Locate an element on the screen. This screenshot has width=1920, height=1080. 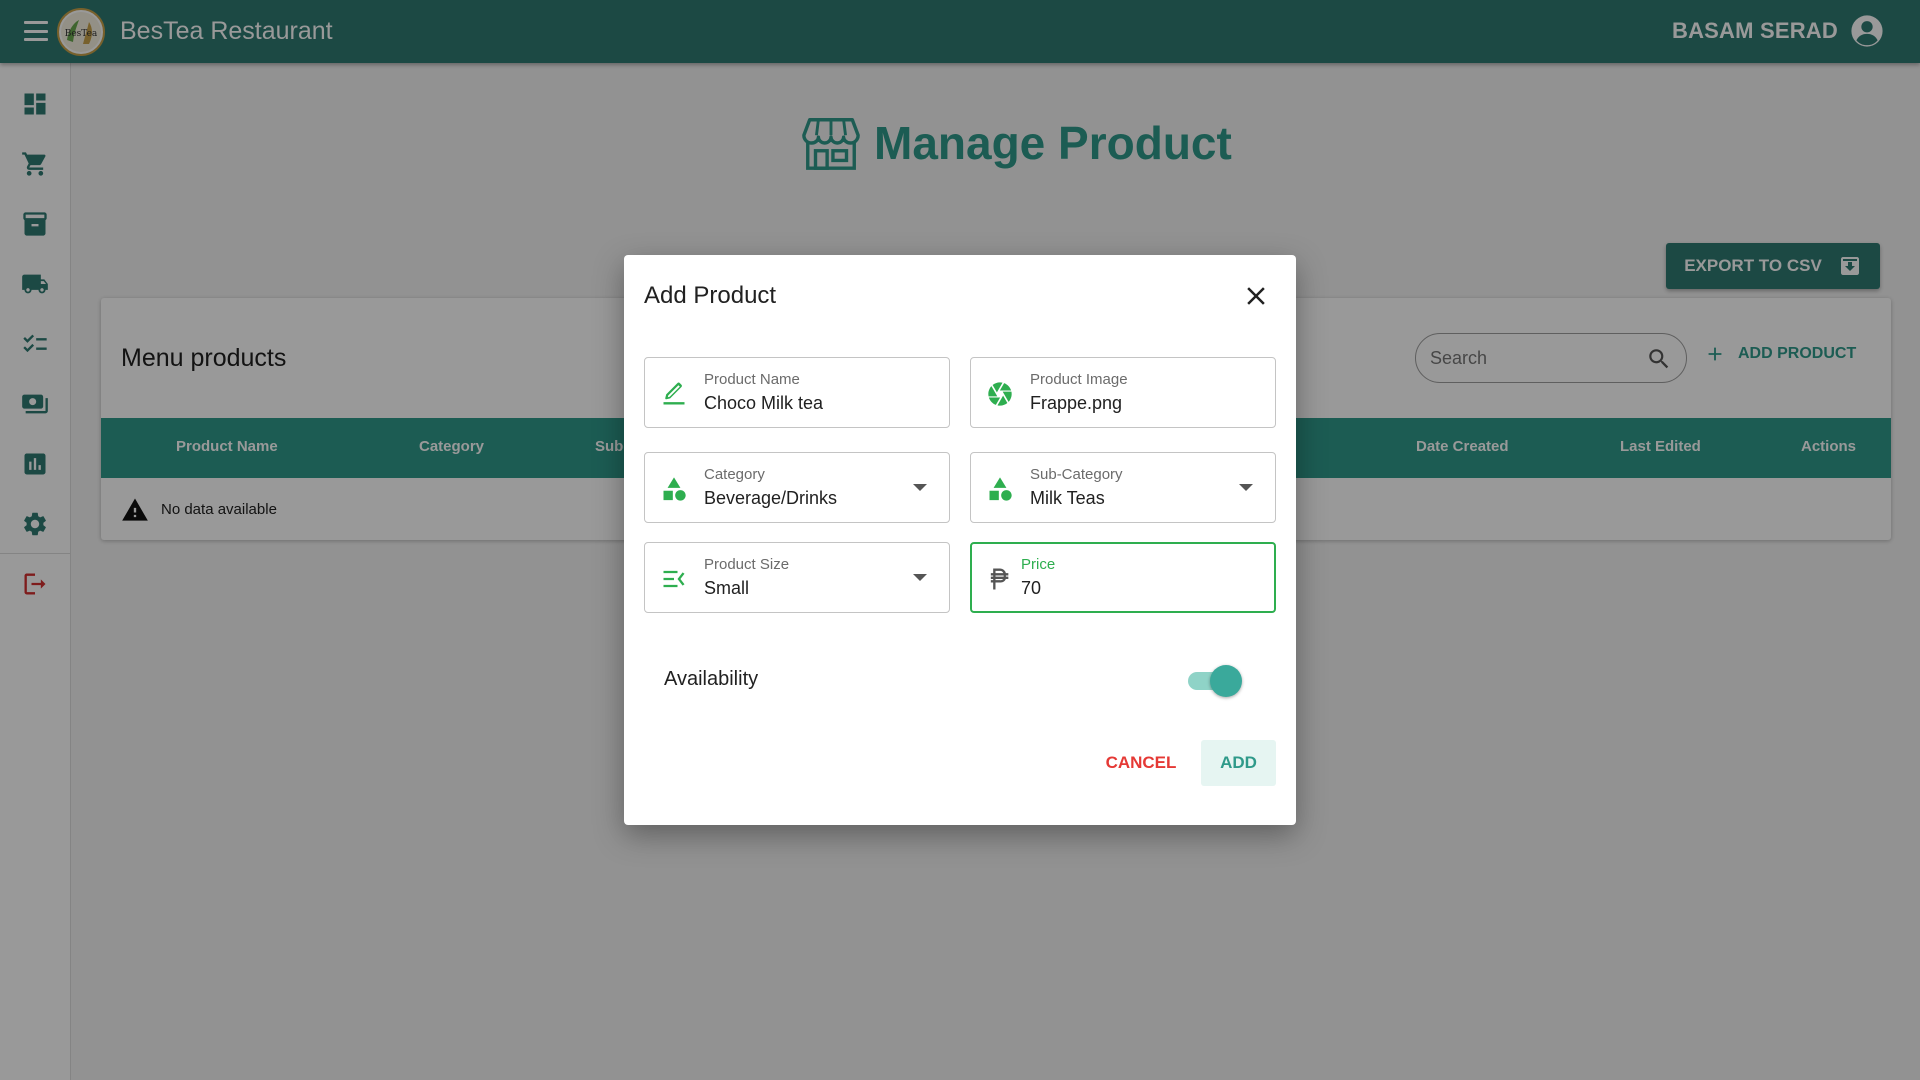
category-select: Category Beverage/Drinks is located at coordinates (797, 487).